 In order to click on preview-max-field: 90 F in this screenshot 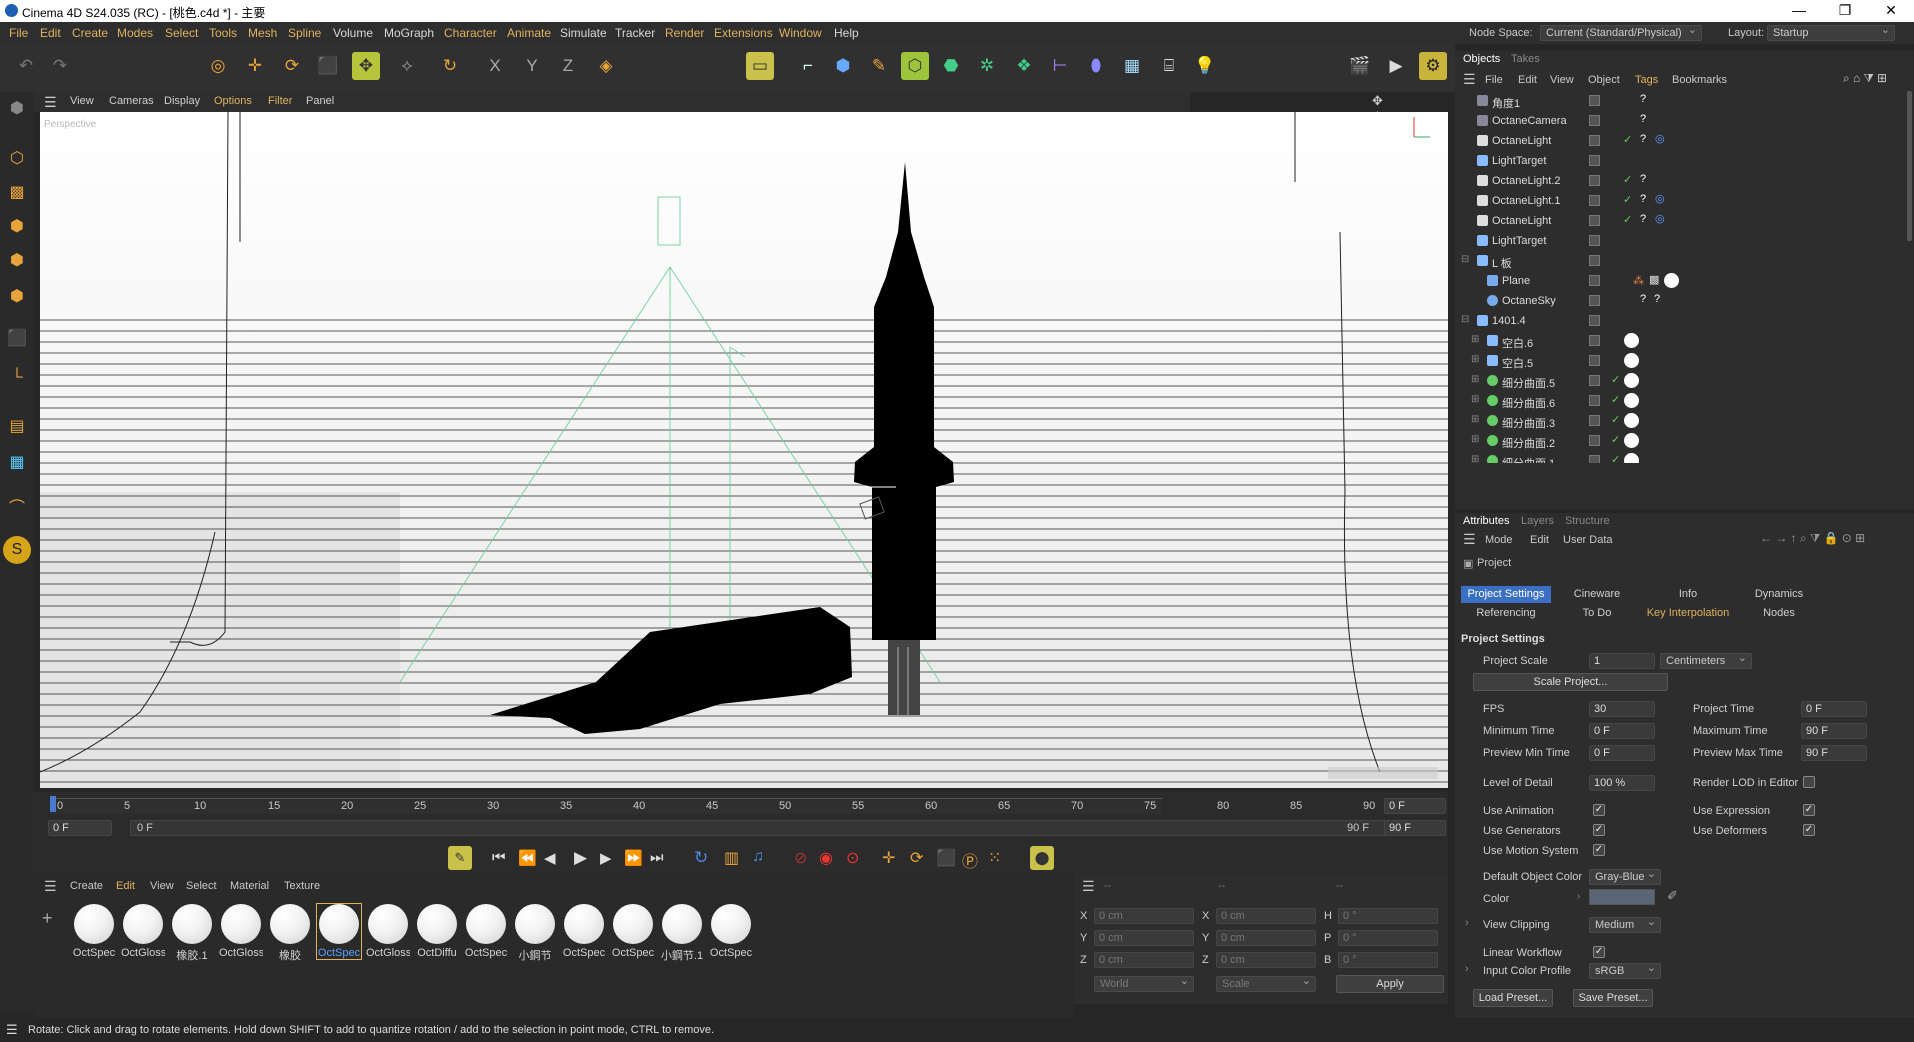, I will do `click(1834, 753)`.